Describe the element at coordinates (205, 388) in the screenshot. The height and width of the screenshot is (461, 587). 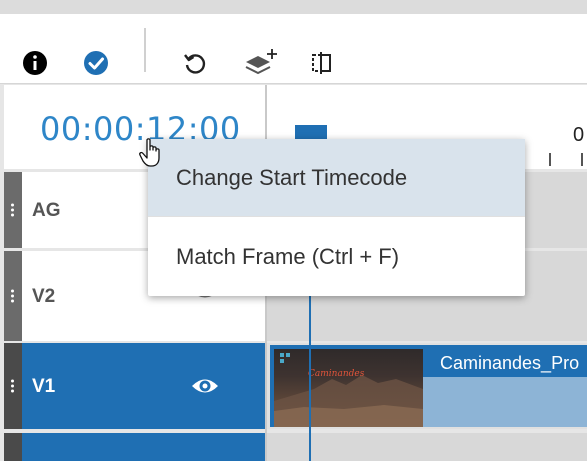
I see `eye-icon` at that location.